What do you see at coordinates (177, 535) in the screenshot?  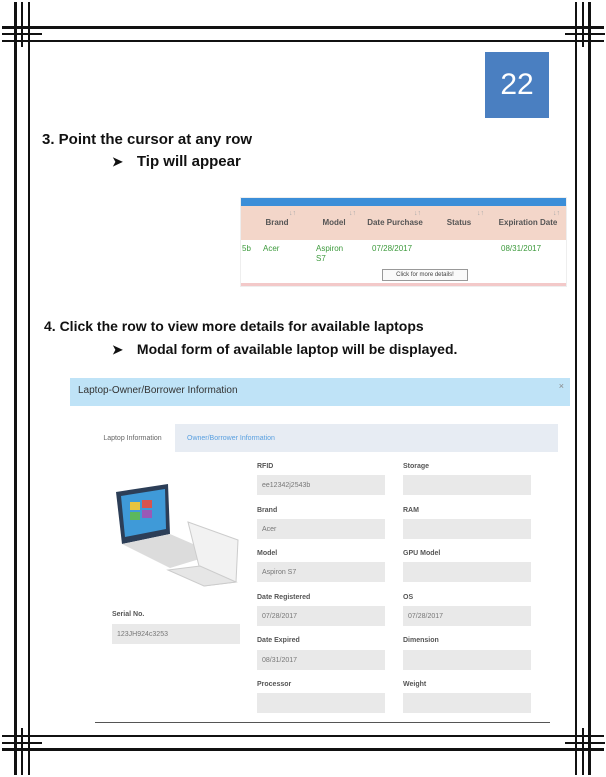 I see `laptop-image` at bounding box center [177, 535].